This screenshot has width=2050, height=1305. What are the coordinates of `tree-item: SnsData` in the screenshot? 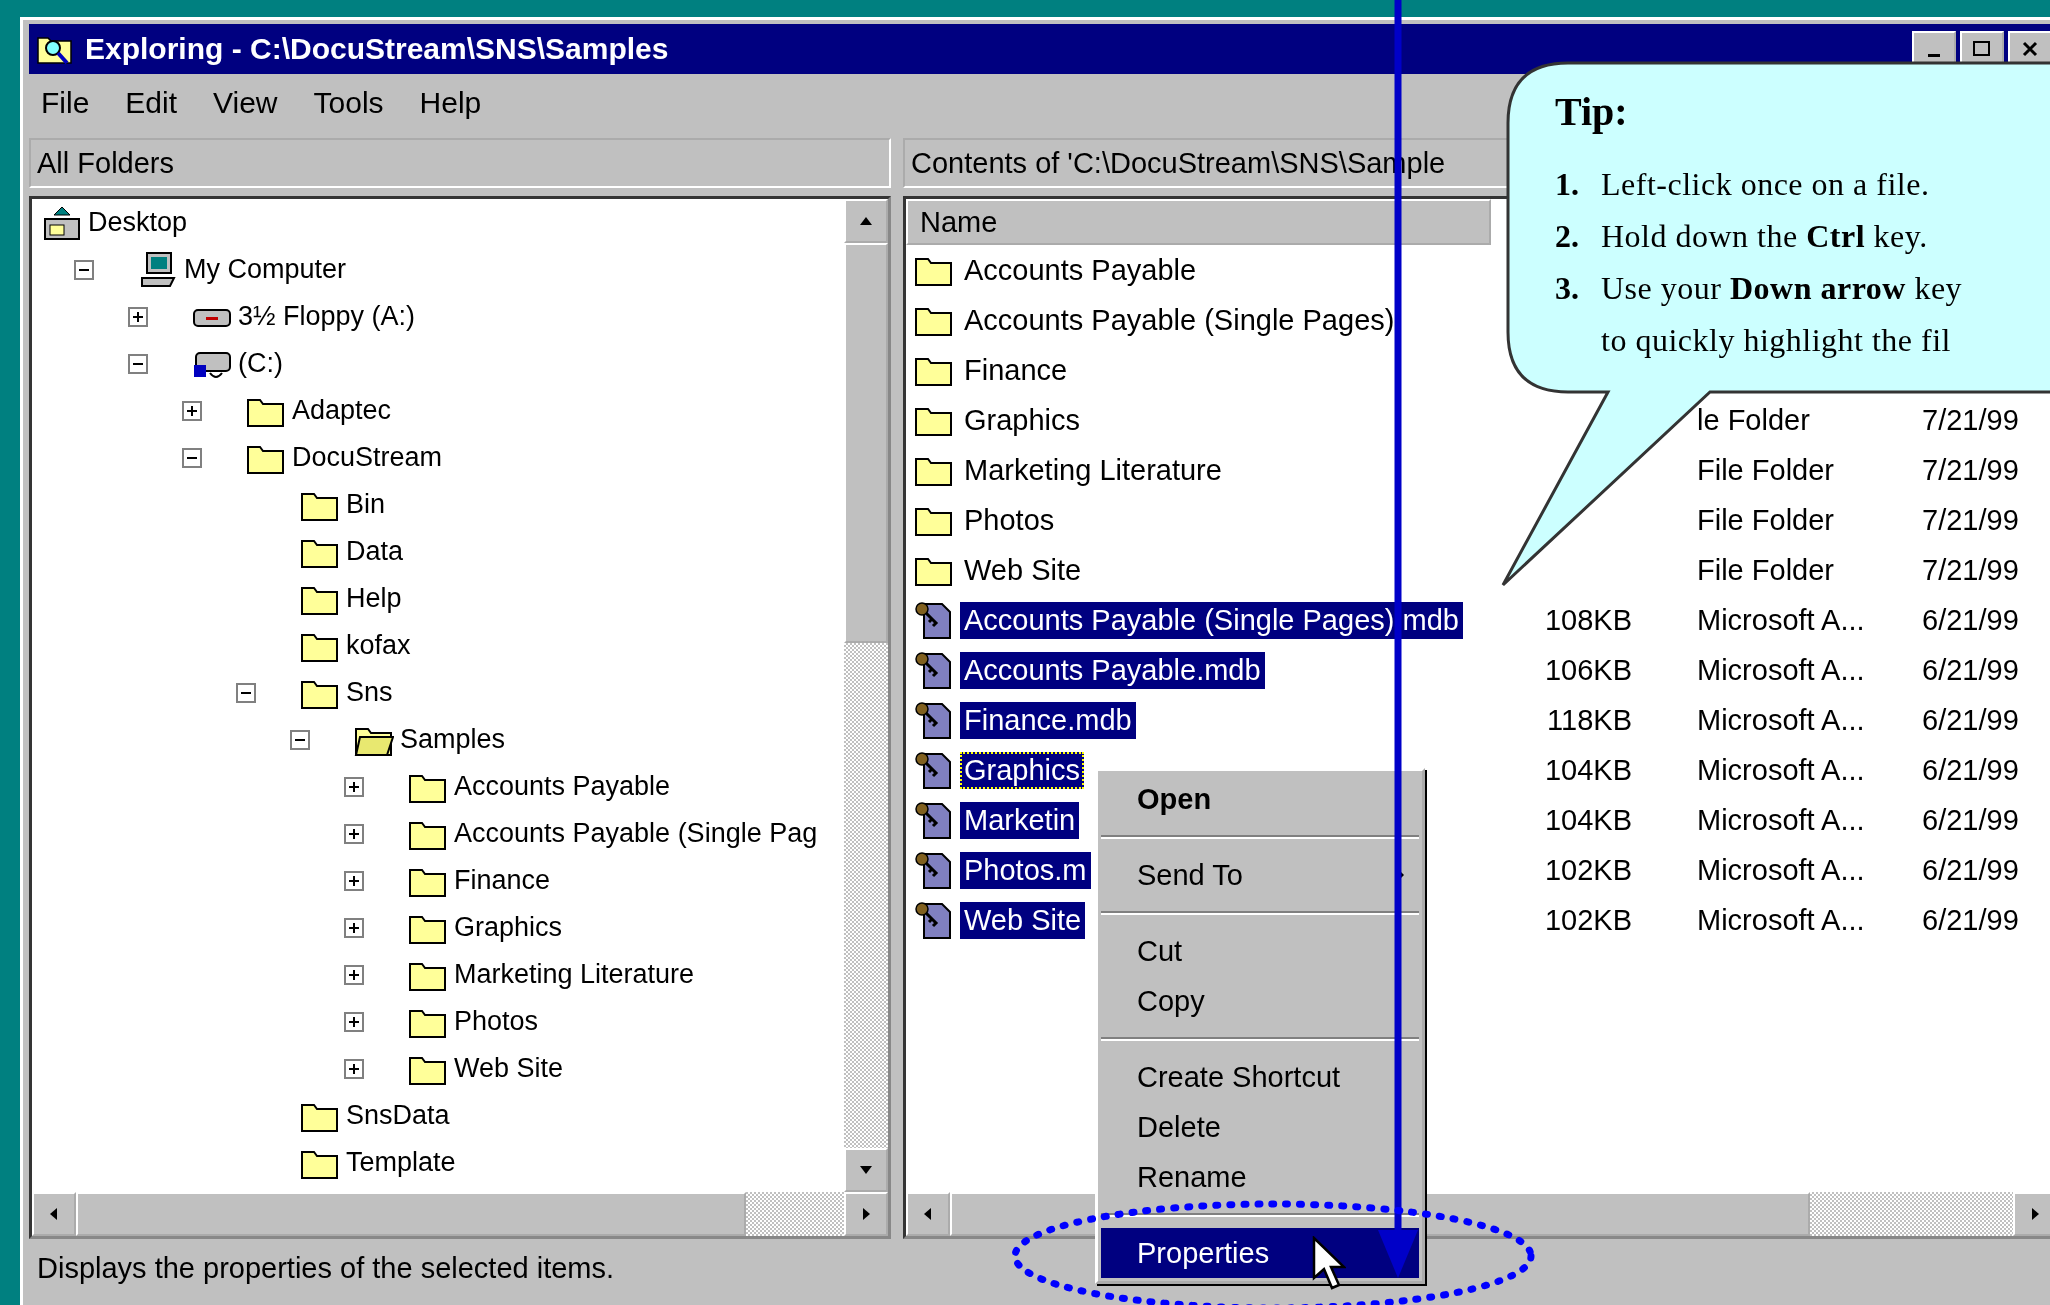 It's located at (398, 1115).